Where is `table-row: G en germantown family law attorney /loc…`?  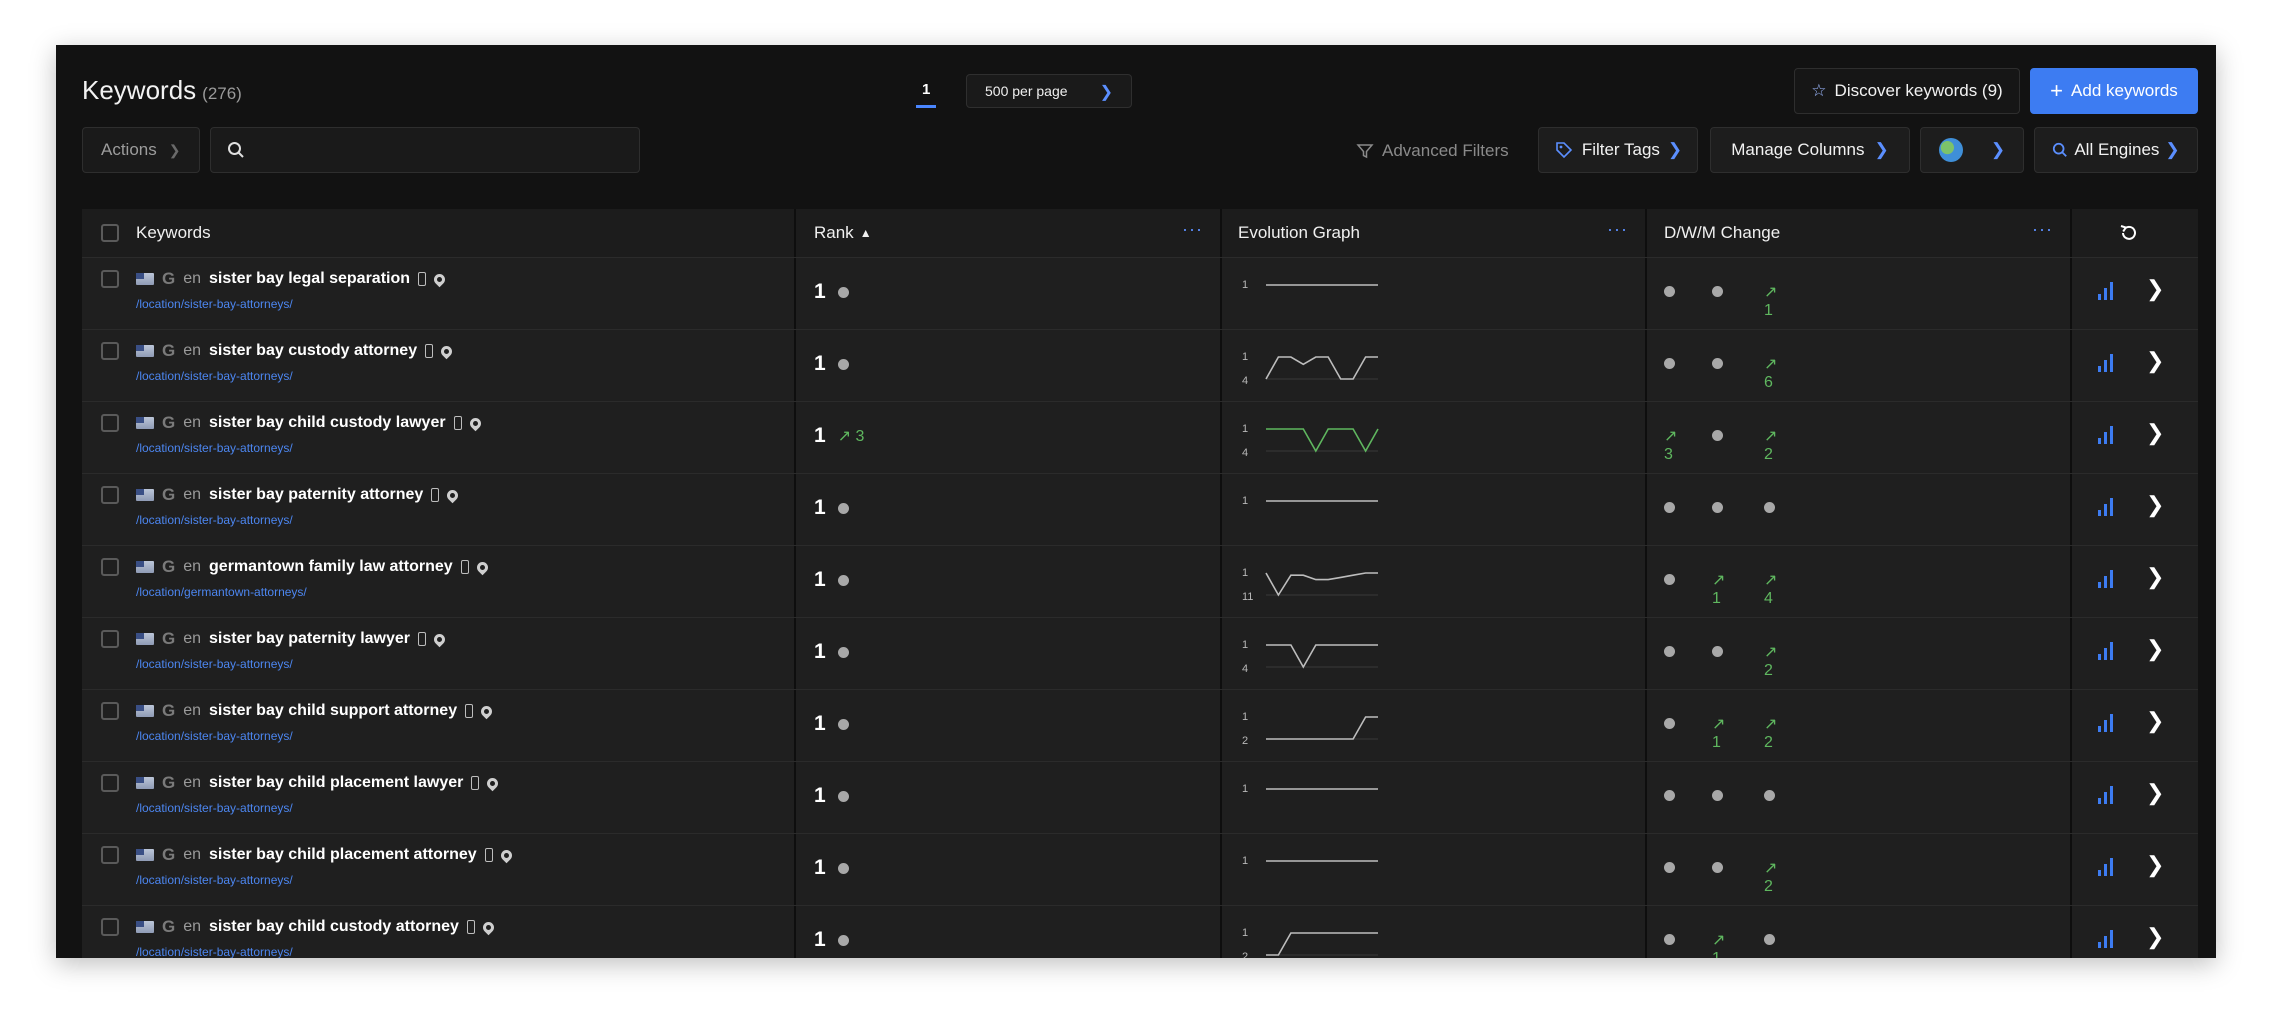
table-row: G en germantown family law attorney /loc… is located at coordinates (1140, 582).